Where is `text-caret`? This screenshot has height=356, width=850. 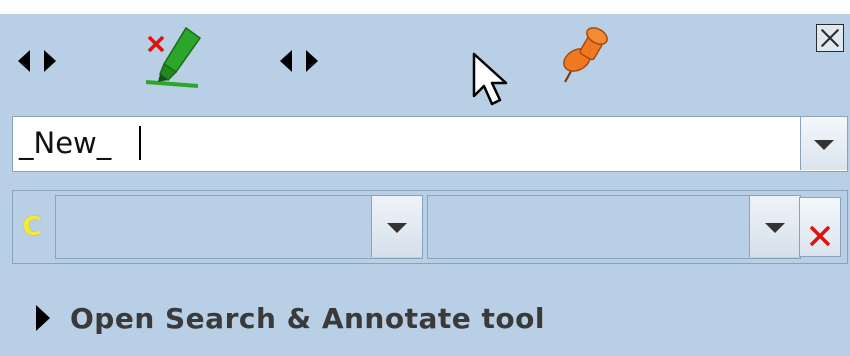
text-caret is located at coordinates (140, 143).